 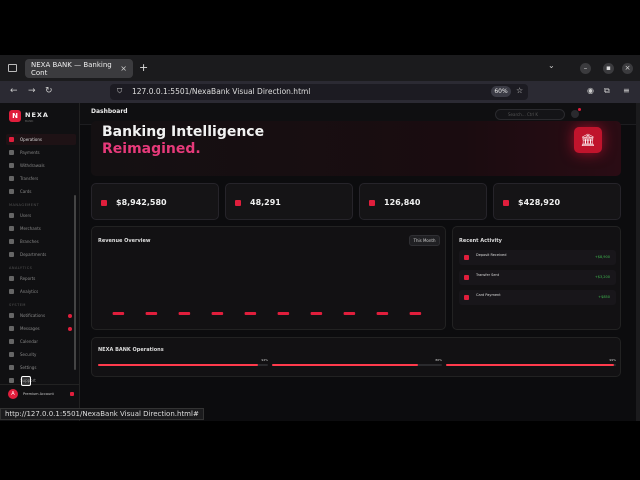 What do you see at coordinates (41, 228) in the screenshot?
I see `sidebar-item-merchants: Merchants` at bounding box center [41, 228].